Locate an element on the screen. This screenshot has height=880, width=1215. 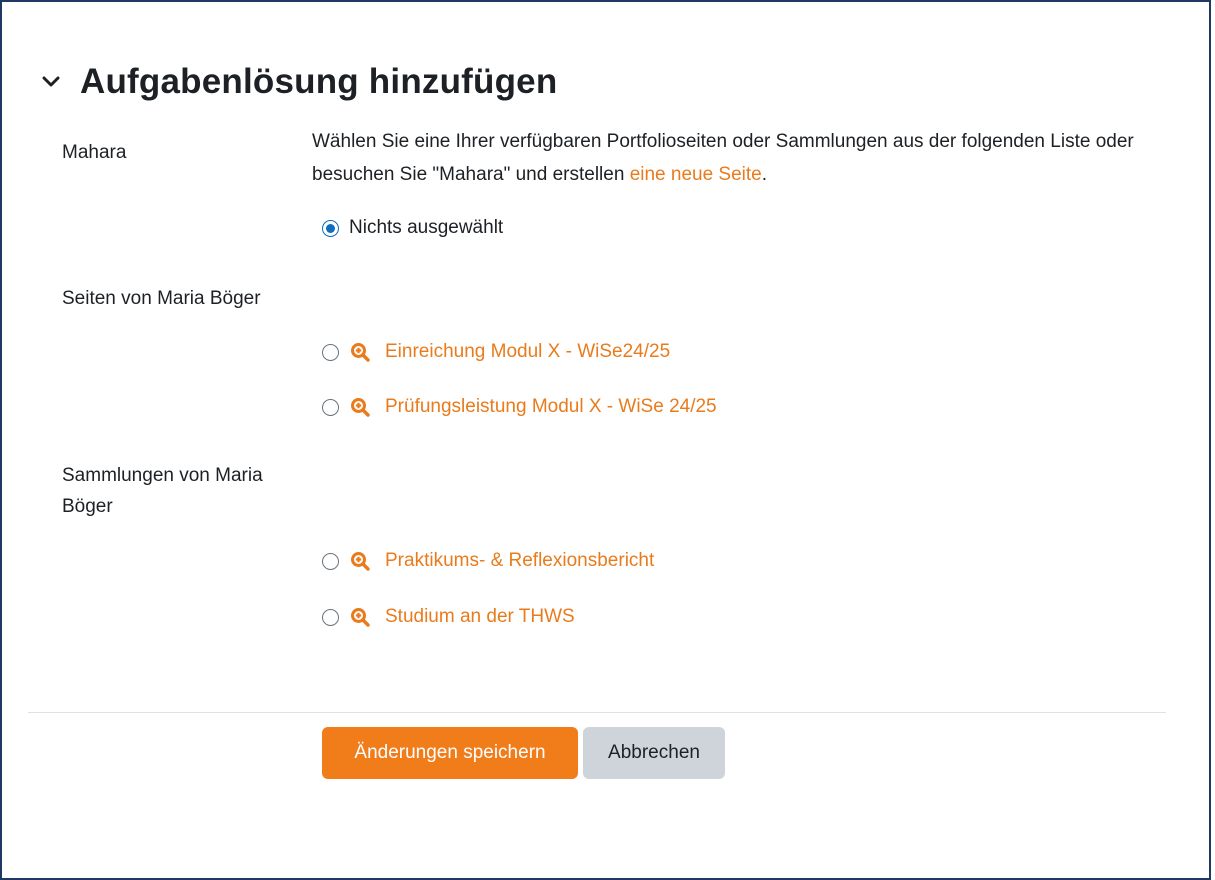
page-option: Einreichung Modul X - WiSe24/25 is located at coordinates (496, 352).